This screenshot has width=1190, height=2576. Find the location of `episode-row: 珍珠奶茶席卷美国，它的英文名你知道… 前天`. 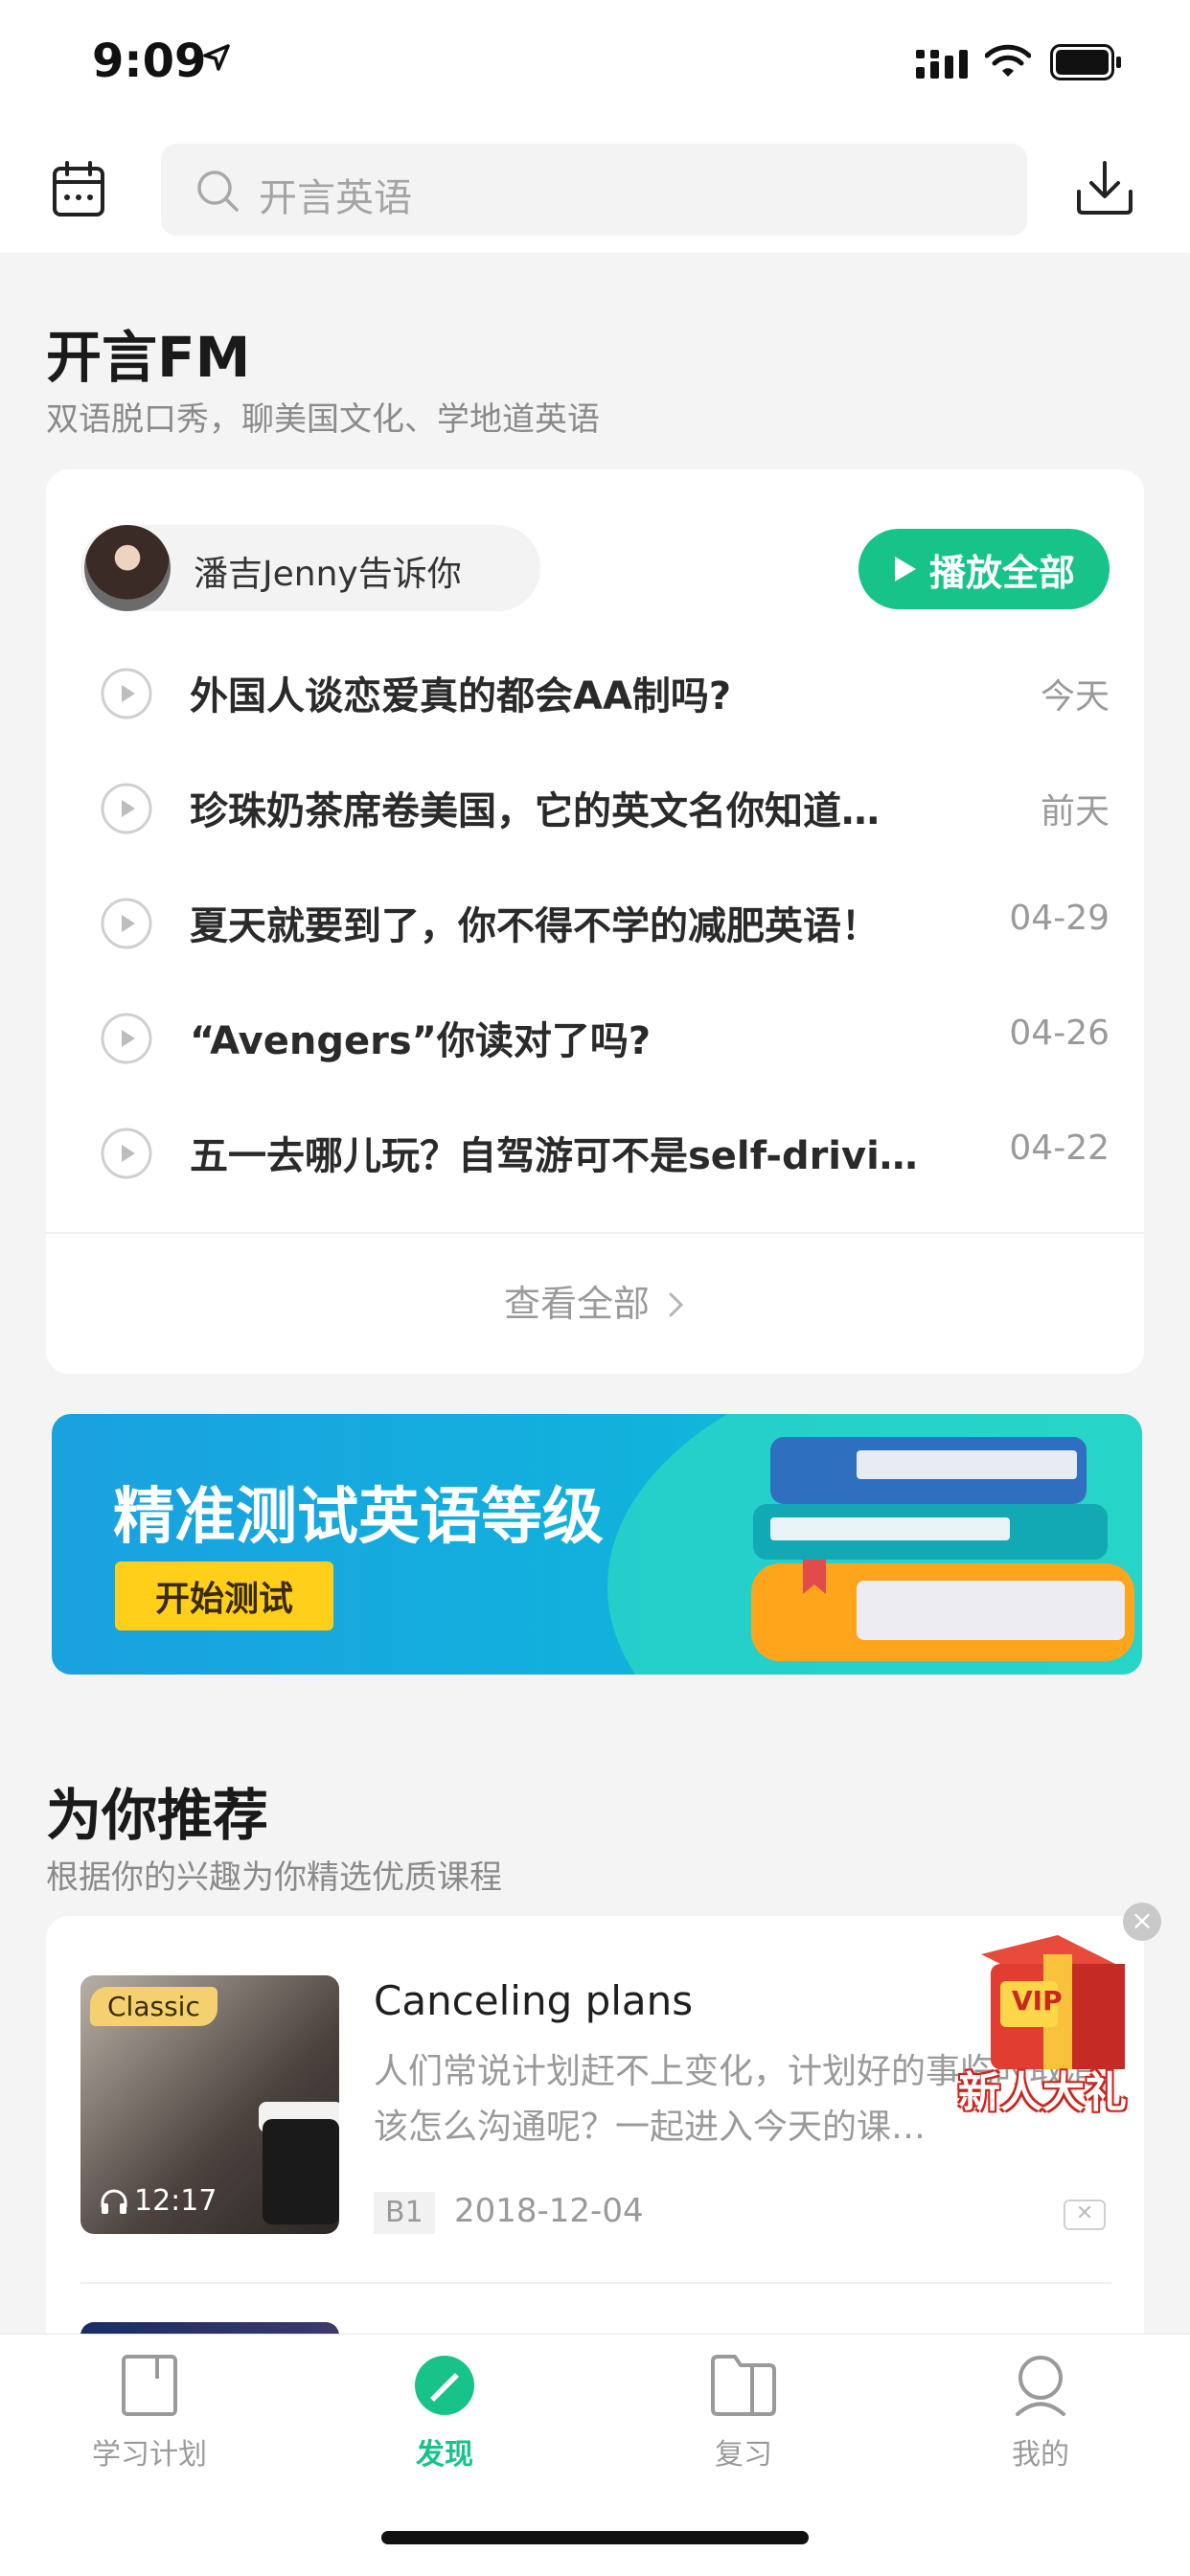

episode-row: 珍珠奶茶席卷美国，它的英文名你知道… 前天 is located at coordinates (595, 809).